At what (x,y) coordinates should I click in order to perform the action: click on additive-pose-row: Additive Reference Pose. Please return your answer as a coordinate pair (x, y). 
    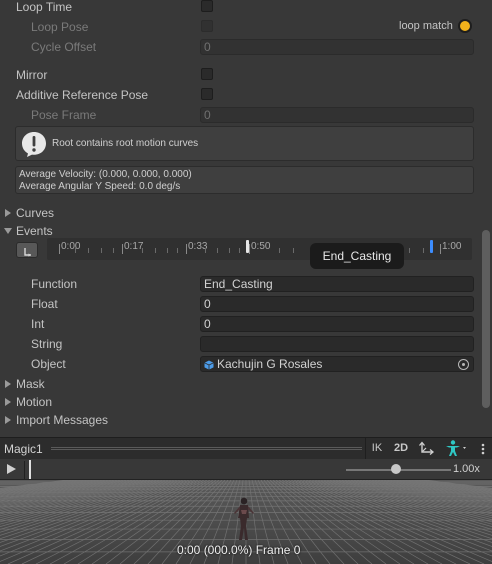
    Looking at the image, I should click on (240, 95).